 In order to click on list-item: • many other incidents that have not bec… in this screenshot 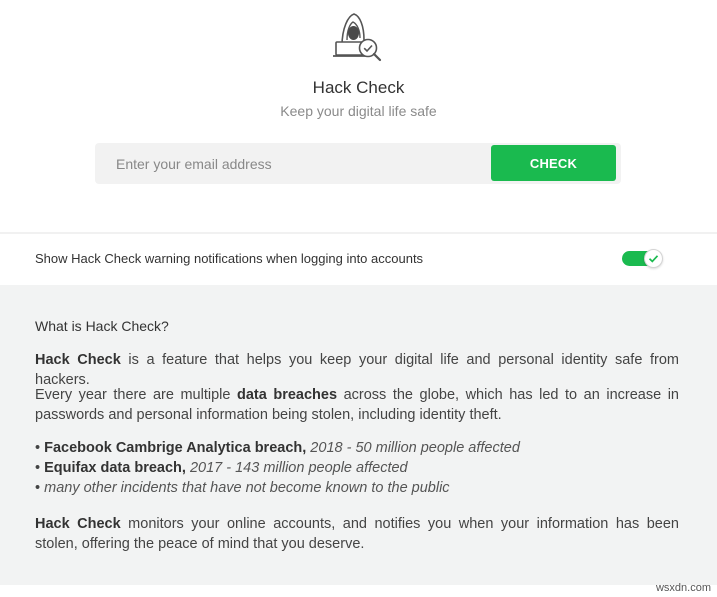, I will do `click(357, 488)`.